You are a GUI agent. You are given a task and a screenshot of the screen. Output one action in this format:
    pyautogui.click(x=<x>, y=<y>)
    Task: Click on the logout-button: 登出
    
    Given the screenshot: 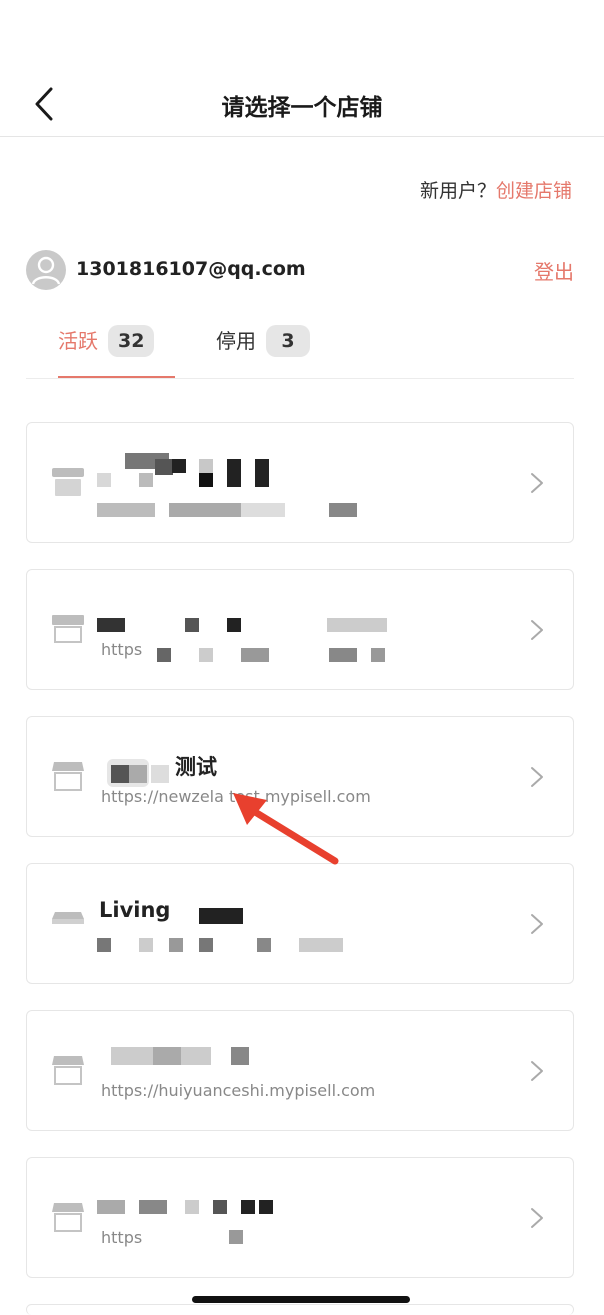 What is the action you would take?
    pyautogui.click(x=554, y=270)
    